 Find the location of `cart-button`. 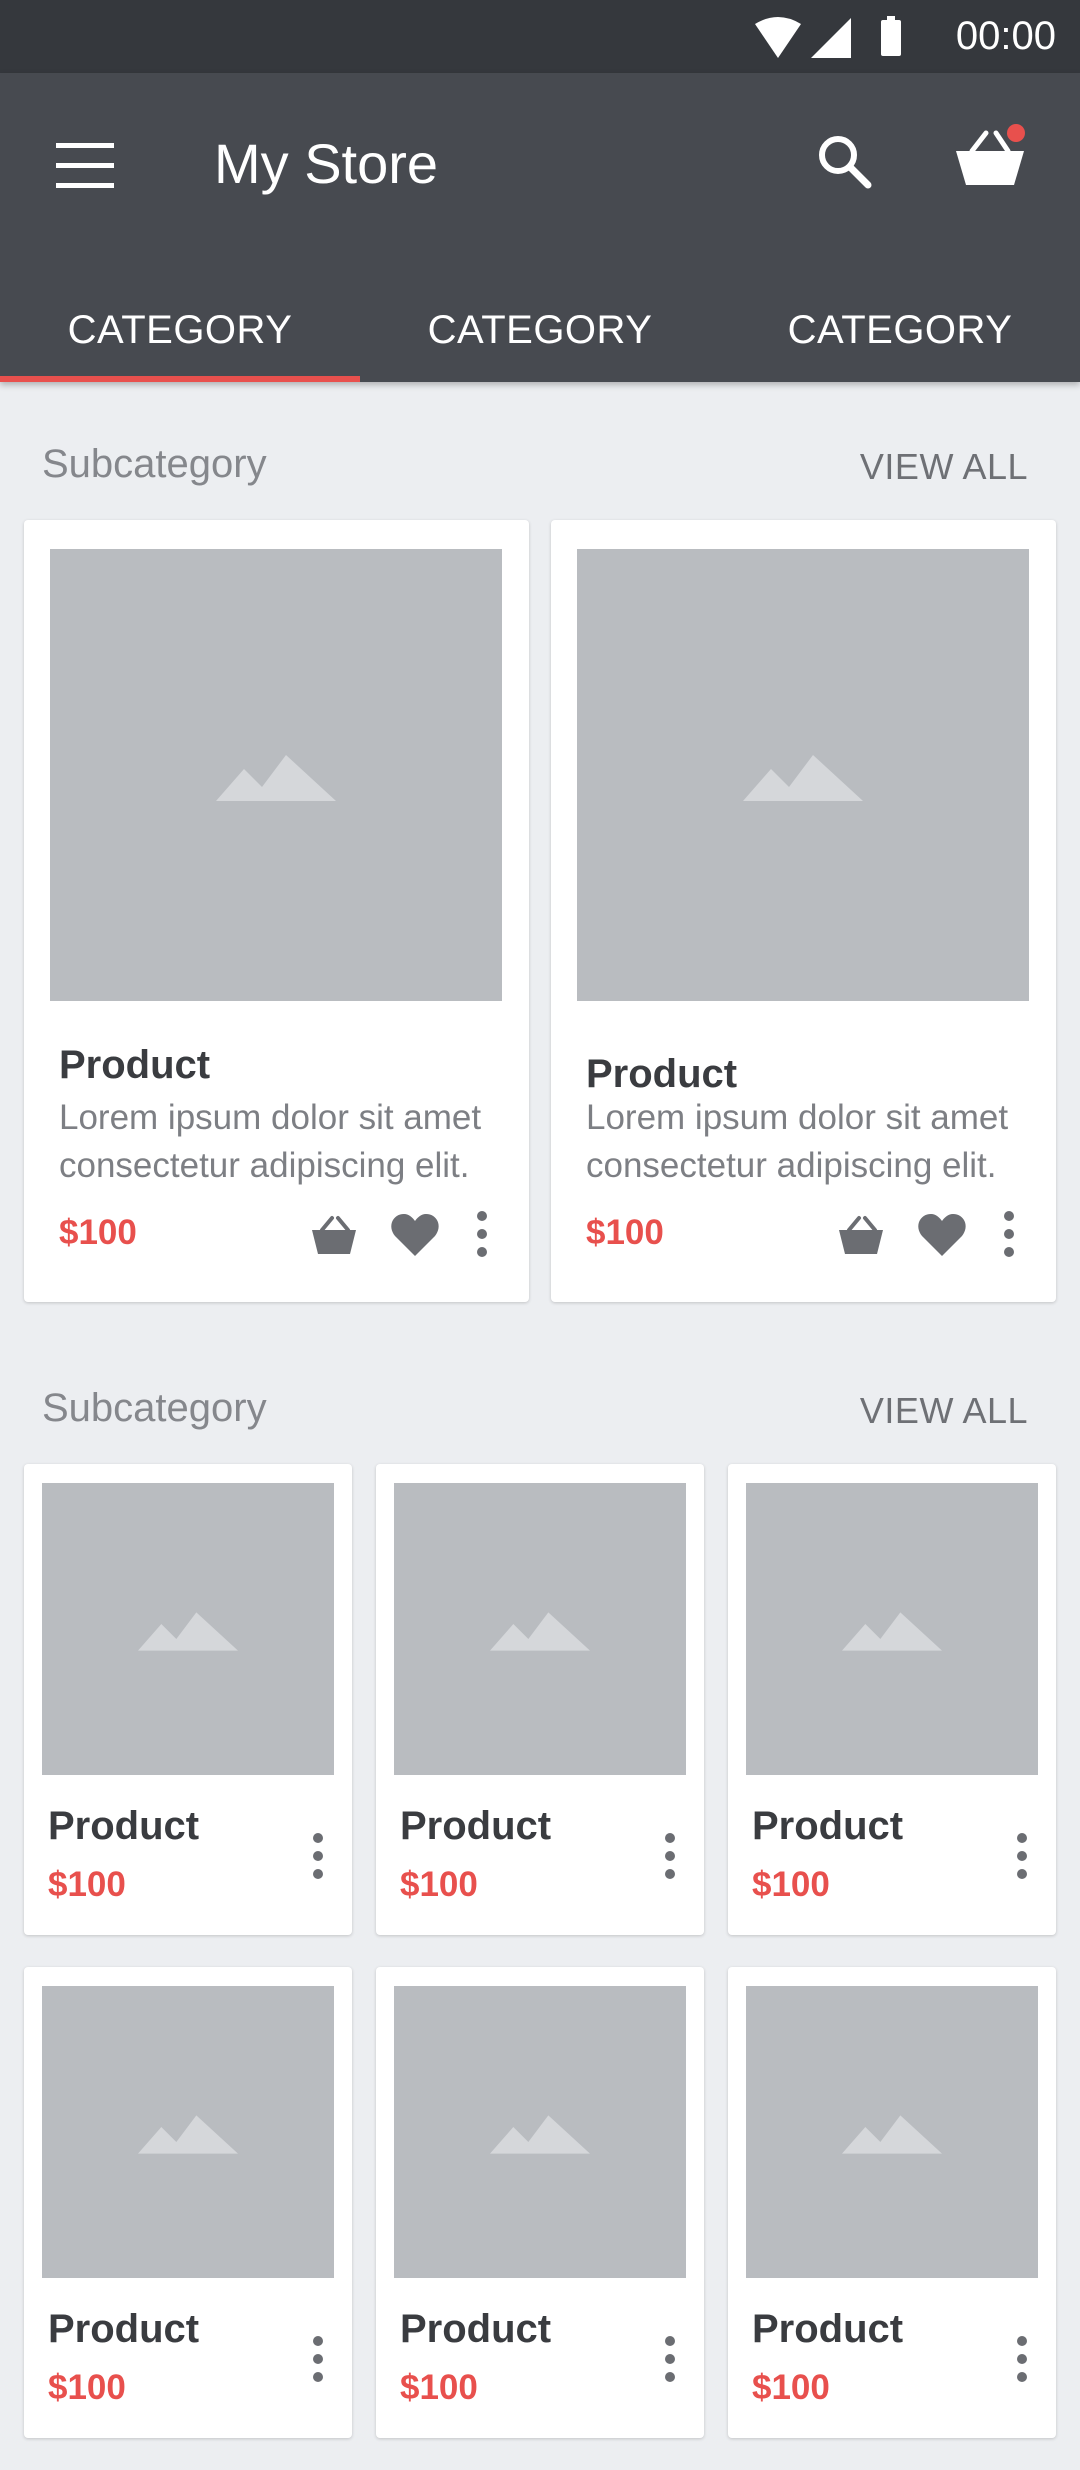

cart-button is located at coordinates (990, 159).